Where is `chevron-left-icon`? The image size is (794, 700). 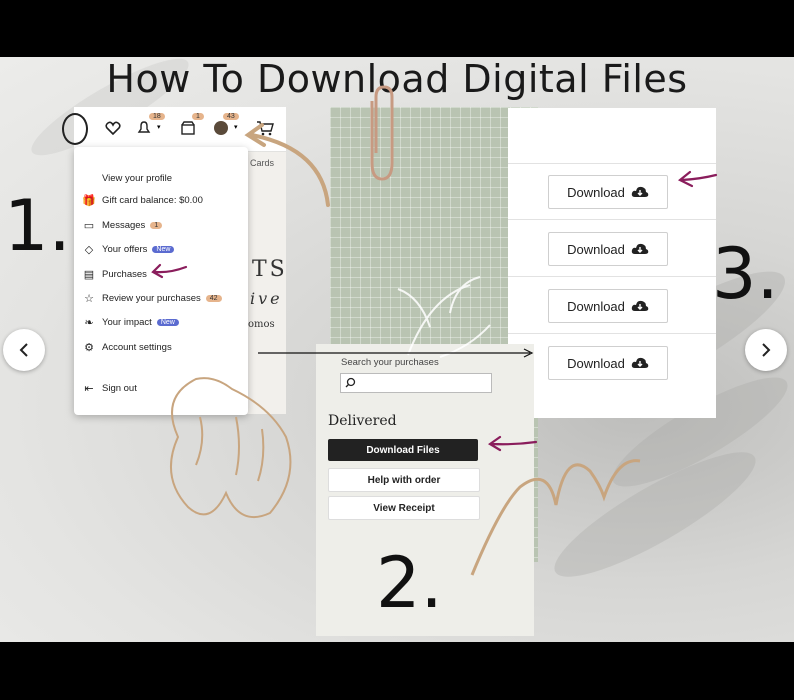 chevron-left-icon is located at coordinates (23, 350).